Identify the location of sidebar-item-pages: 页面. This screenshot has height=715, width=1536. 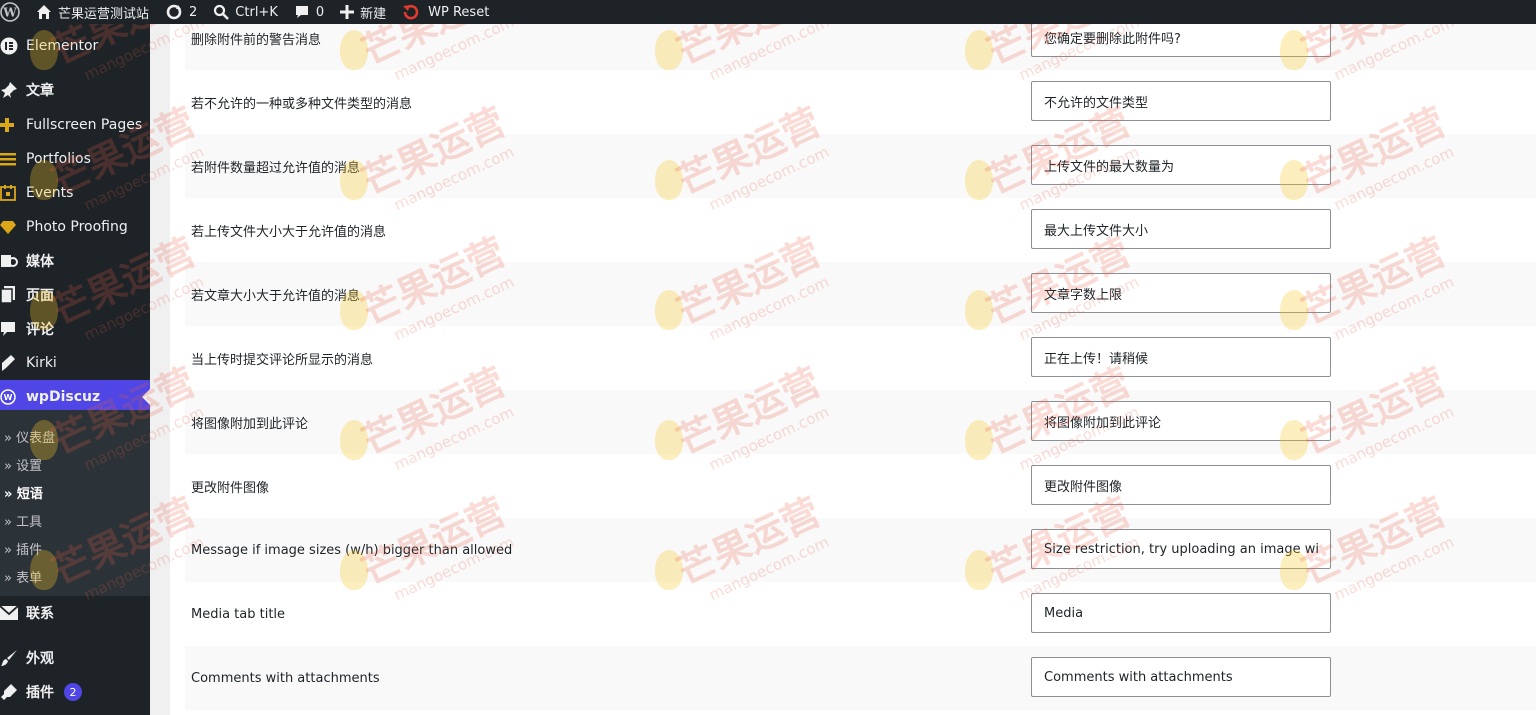
(75, 295).